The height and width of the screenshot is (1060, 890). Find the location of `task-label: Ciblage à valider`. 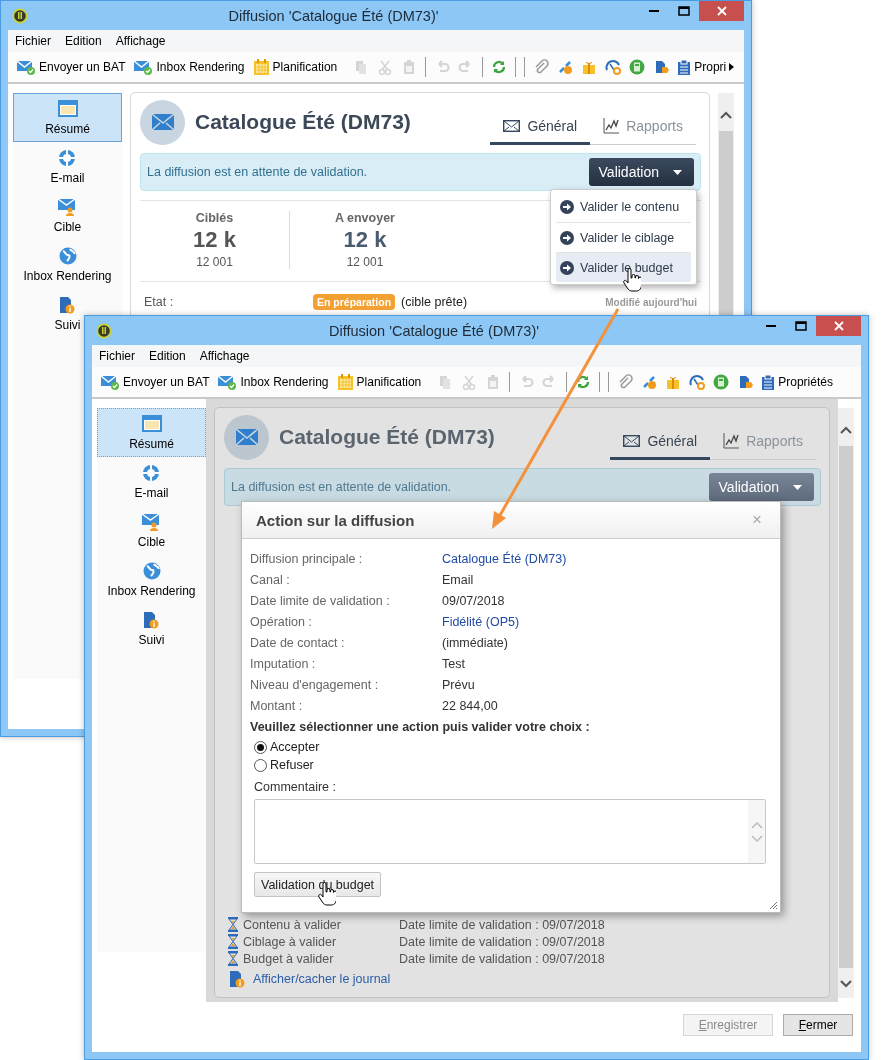

task-label: Ciblage à valider is located at coordinates (290, 941).